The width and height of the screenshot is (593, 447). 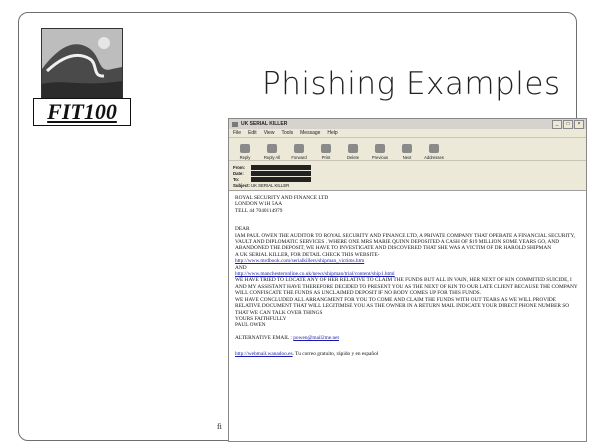 What do you see at coordinates (272, 157) in the screenshot?
I see `reply-all-label: Reply All` at bounding box center [272, 157].